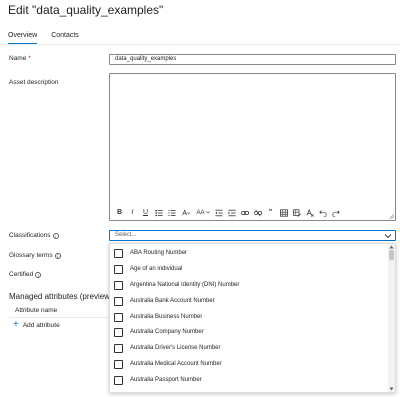 This screenshot has height=397, width=400. What do you see at coordinates (166, 317) in the screenshot?
I see `option-label: Australia Business Number` at bounding box center [166, 317].